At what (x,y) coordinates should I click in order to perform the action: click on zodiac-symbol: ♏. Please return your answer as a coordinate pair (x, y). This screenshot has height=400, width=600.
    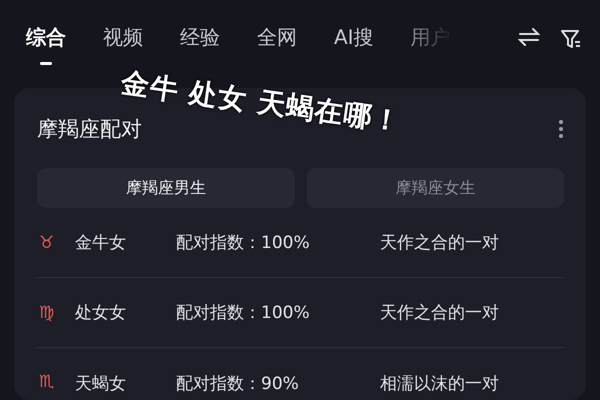
    Looking at the image, I should click on (47, 382).